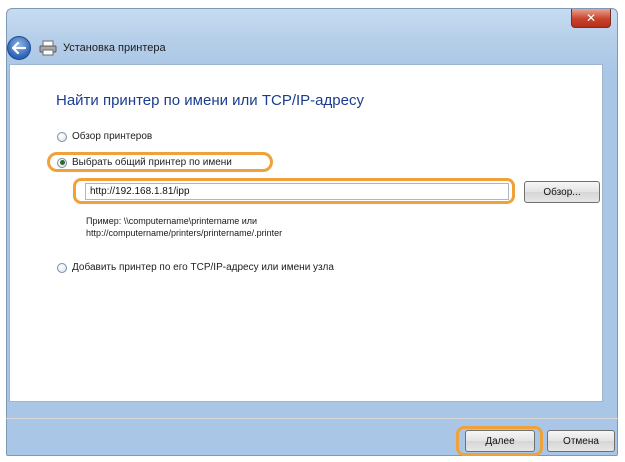 Image resolution: width=625 pixels, height=462 pixels. I want to click on back-arrow-icon, so click(19, 48).